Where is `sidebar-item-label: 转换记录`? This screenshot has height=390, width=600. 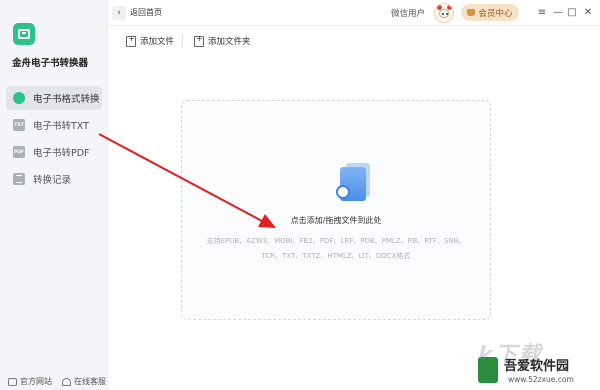
sidebar-item-label: 转换记录 is located at coordinates (52, 180).